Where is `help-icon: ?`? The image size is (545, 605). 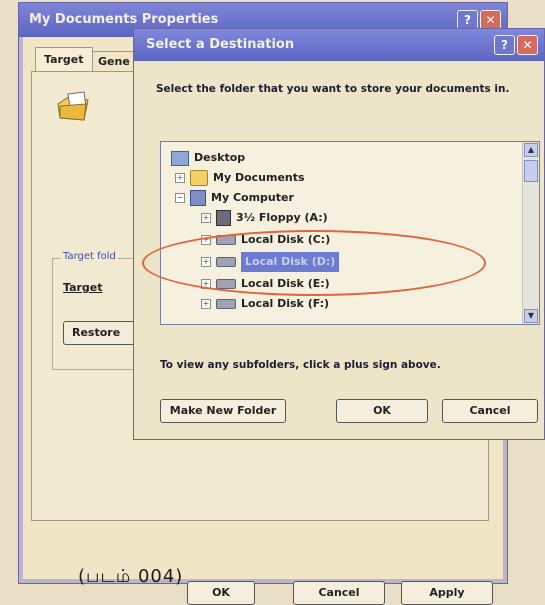 help-icon: ? is located at coordinates (467, 20).